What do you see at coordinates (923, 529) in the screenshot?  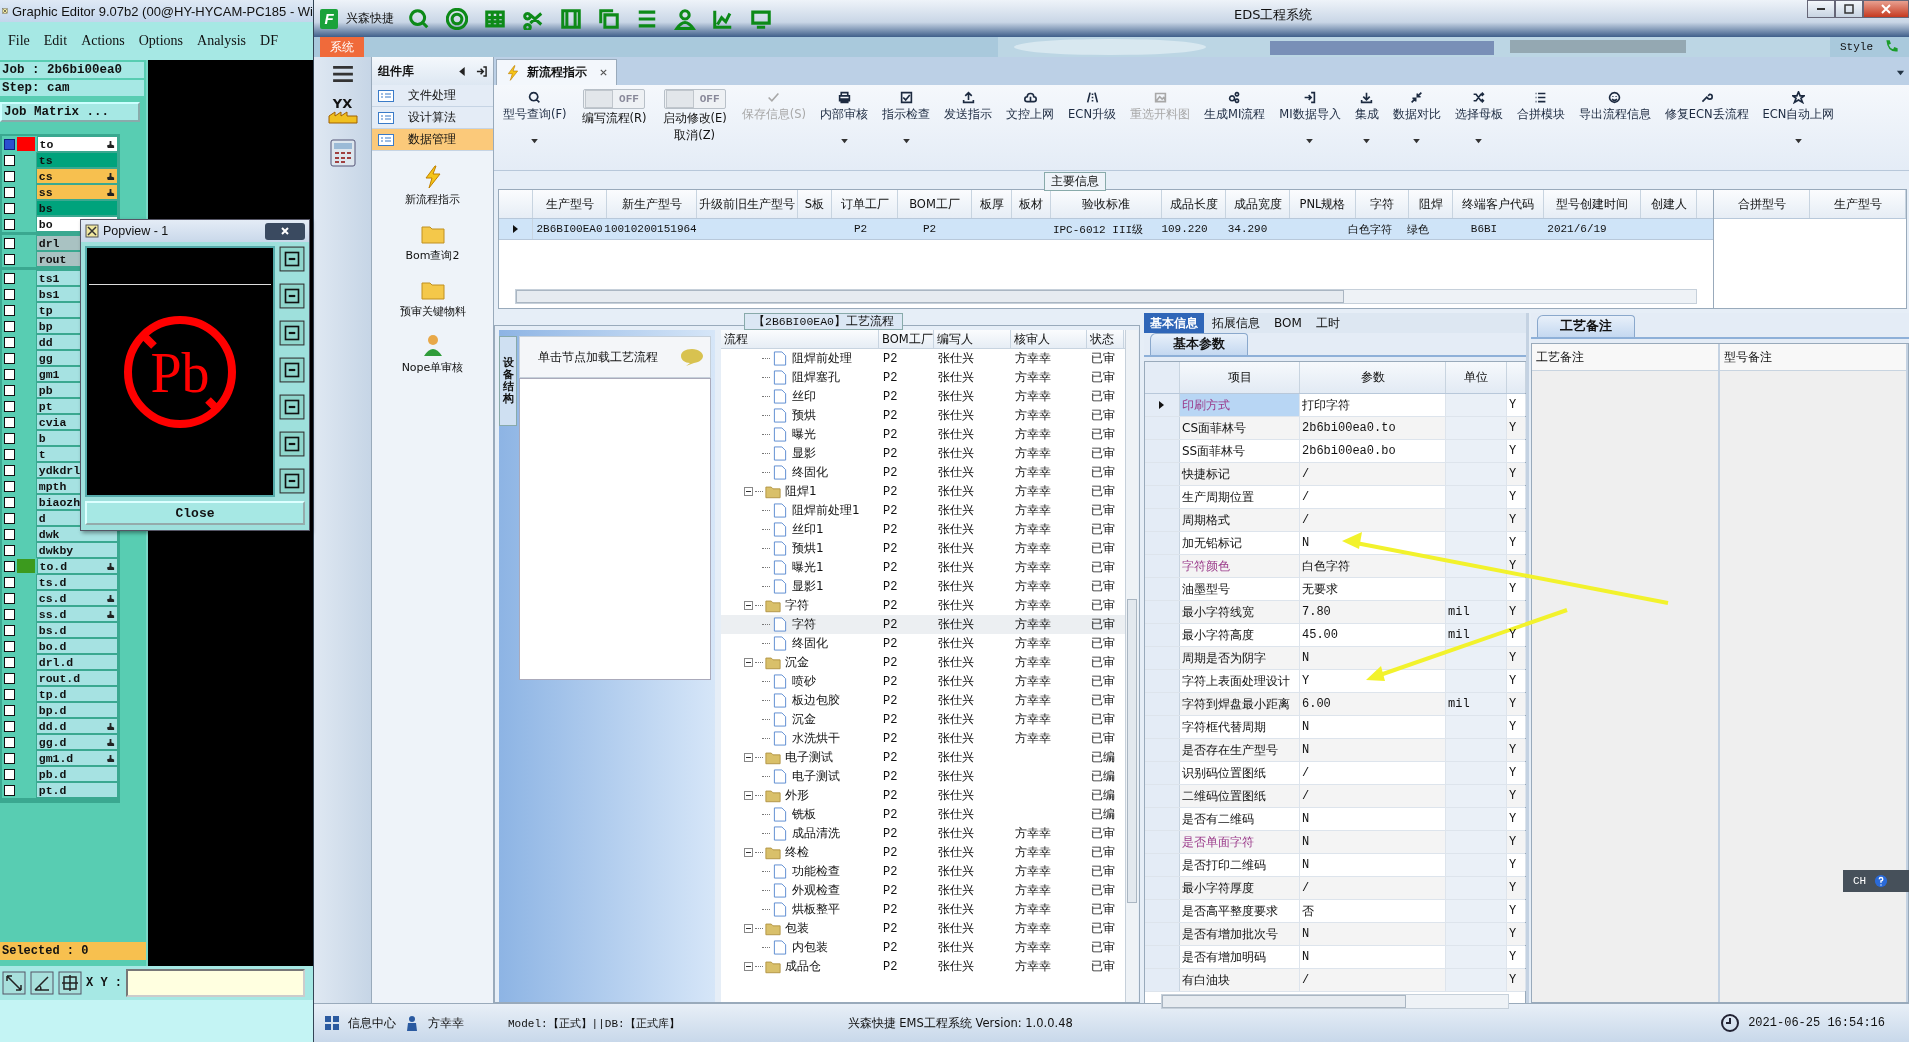 I see `tree-row: 丝印1 P2 张仕兴 方幸幸 已审` at bounding box center [923, 529].